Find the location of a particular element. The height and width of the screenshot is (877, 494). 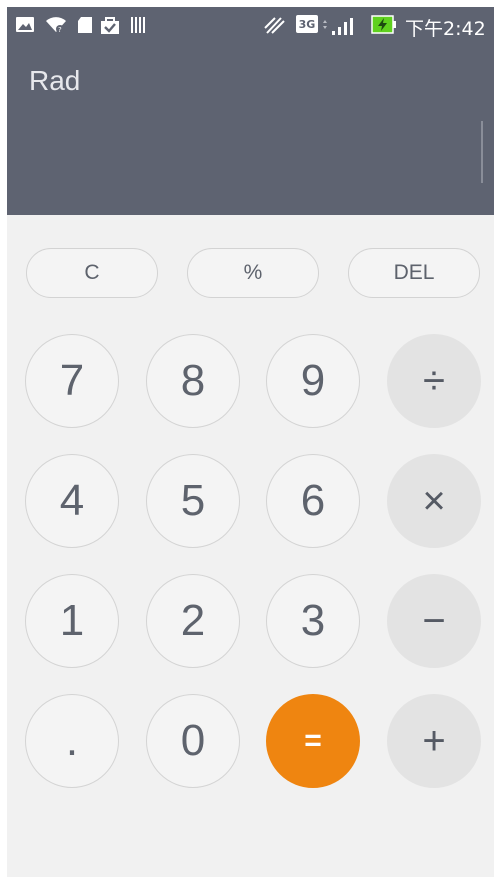

digit-3-button: 3 is located at coordinates (313, 621).